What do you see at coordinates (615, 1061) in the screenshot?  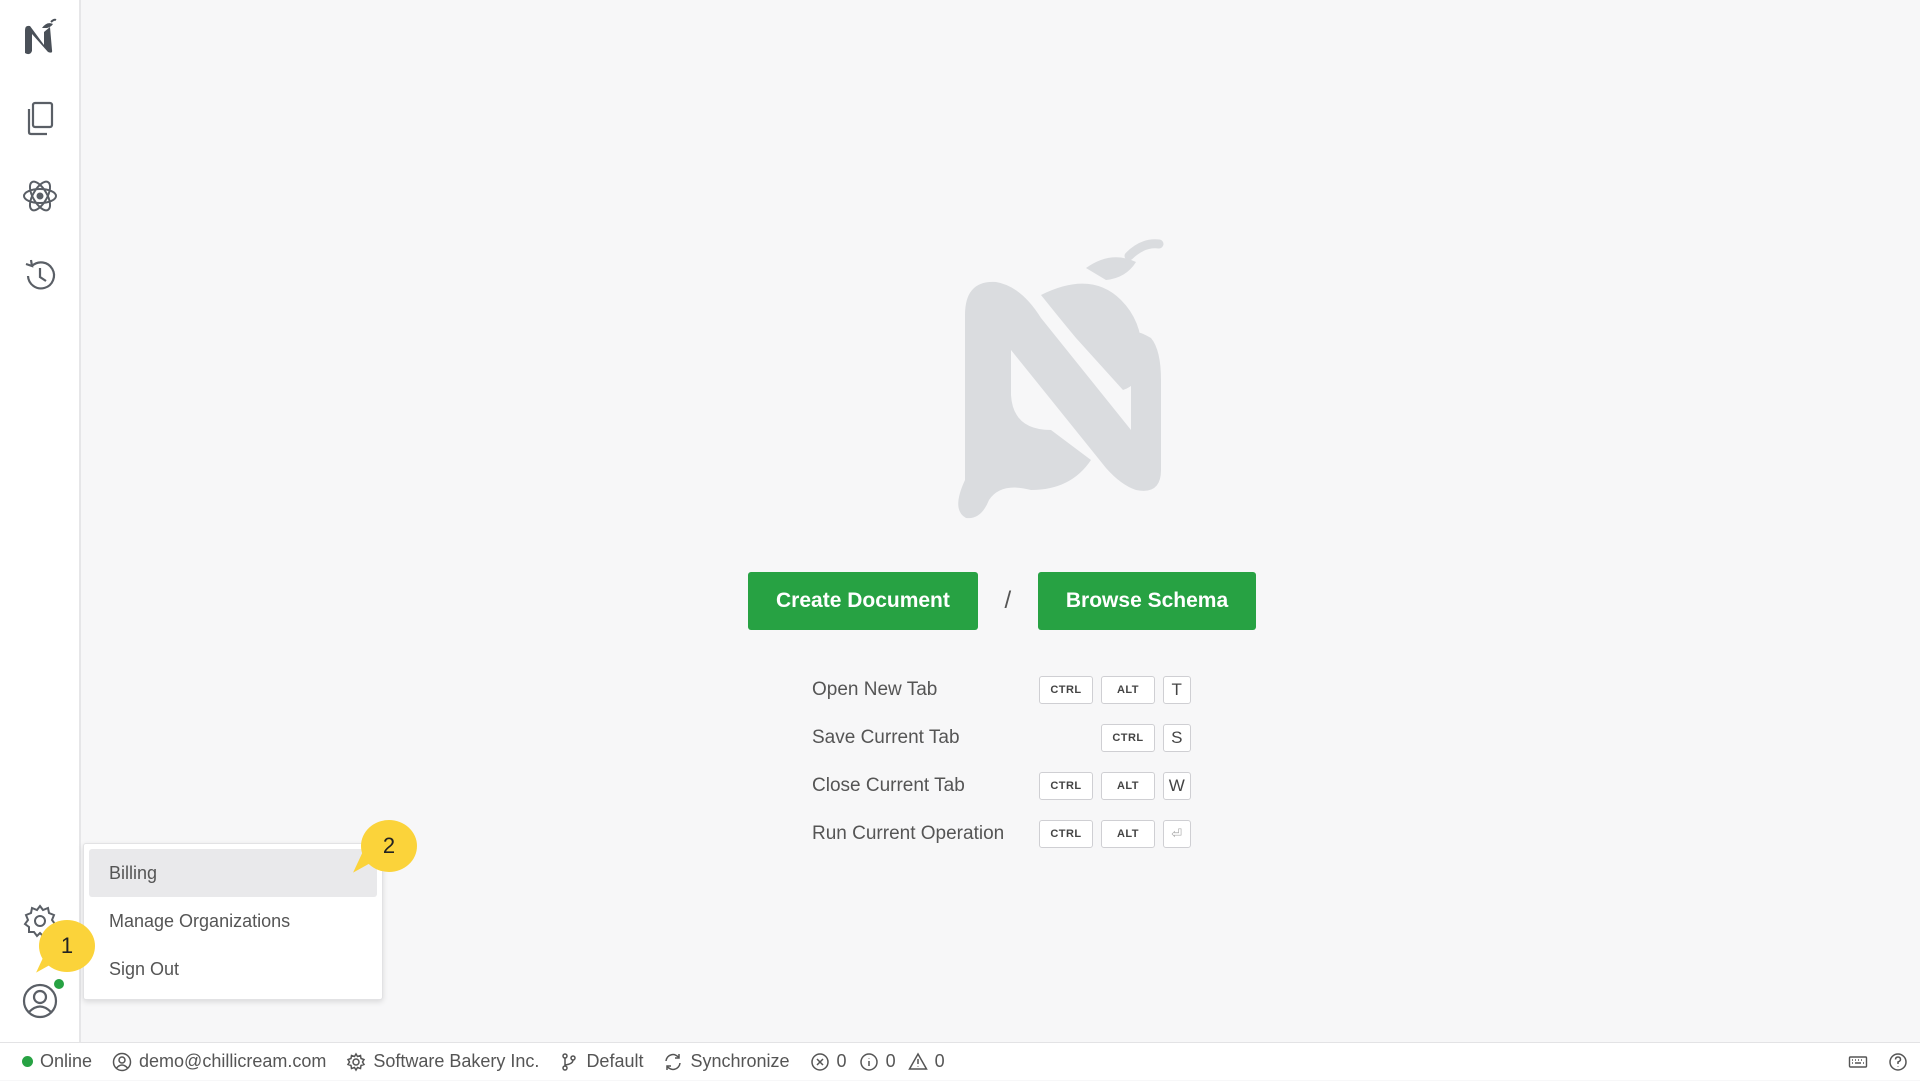 I see `environment-name: Default` at bounding box center [615, 1061].